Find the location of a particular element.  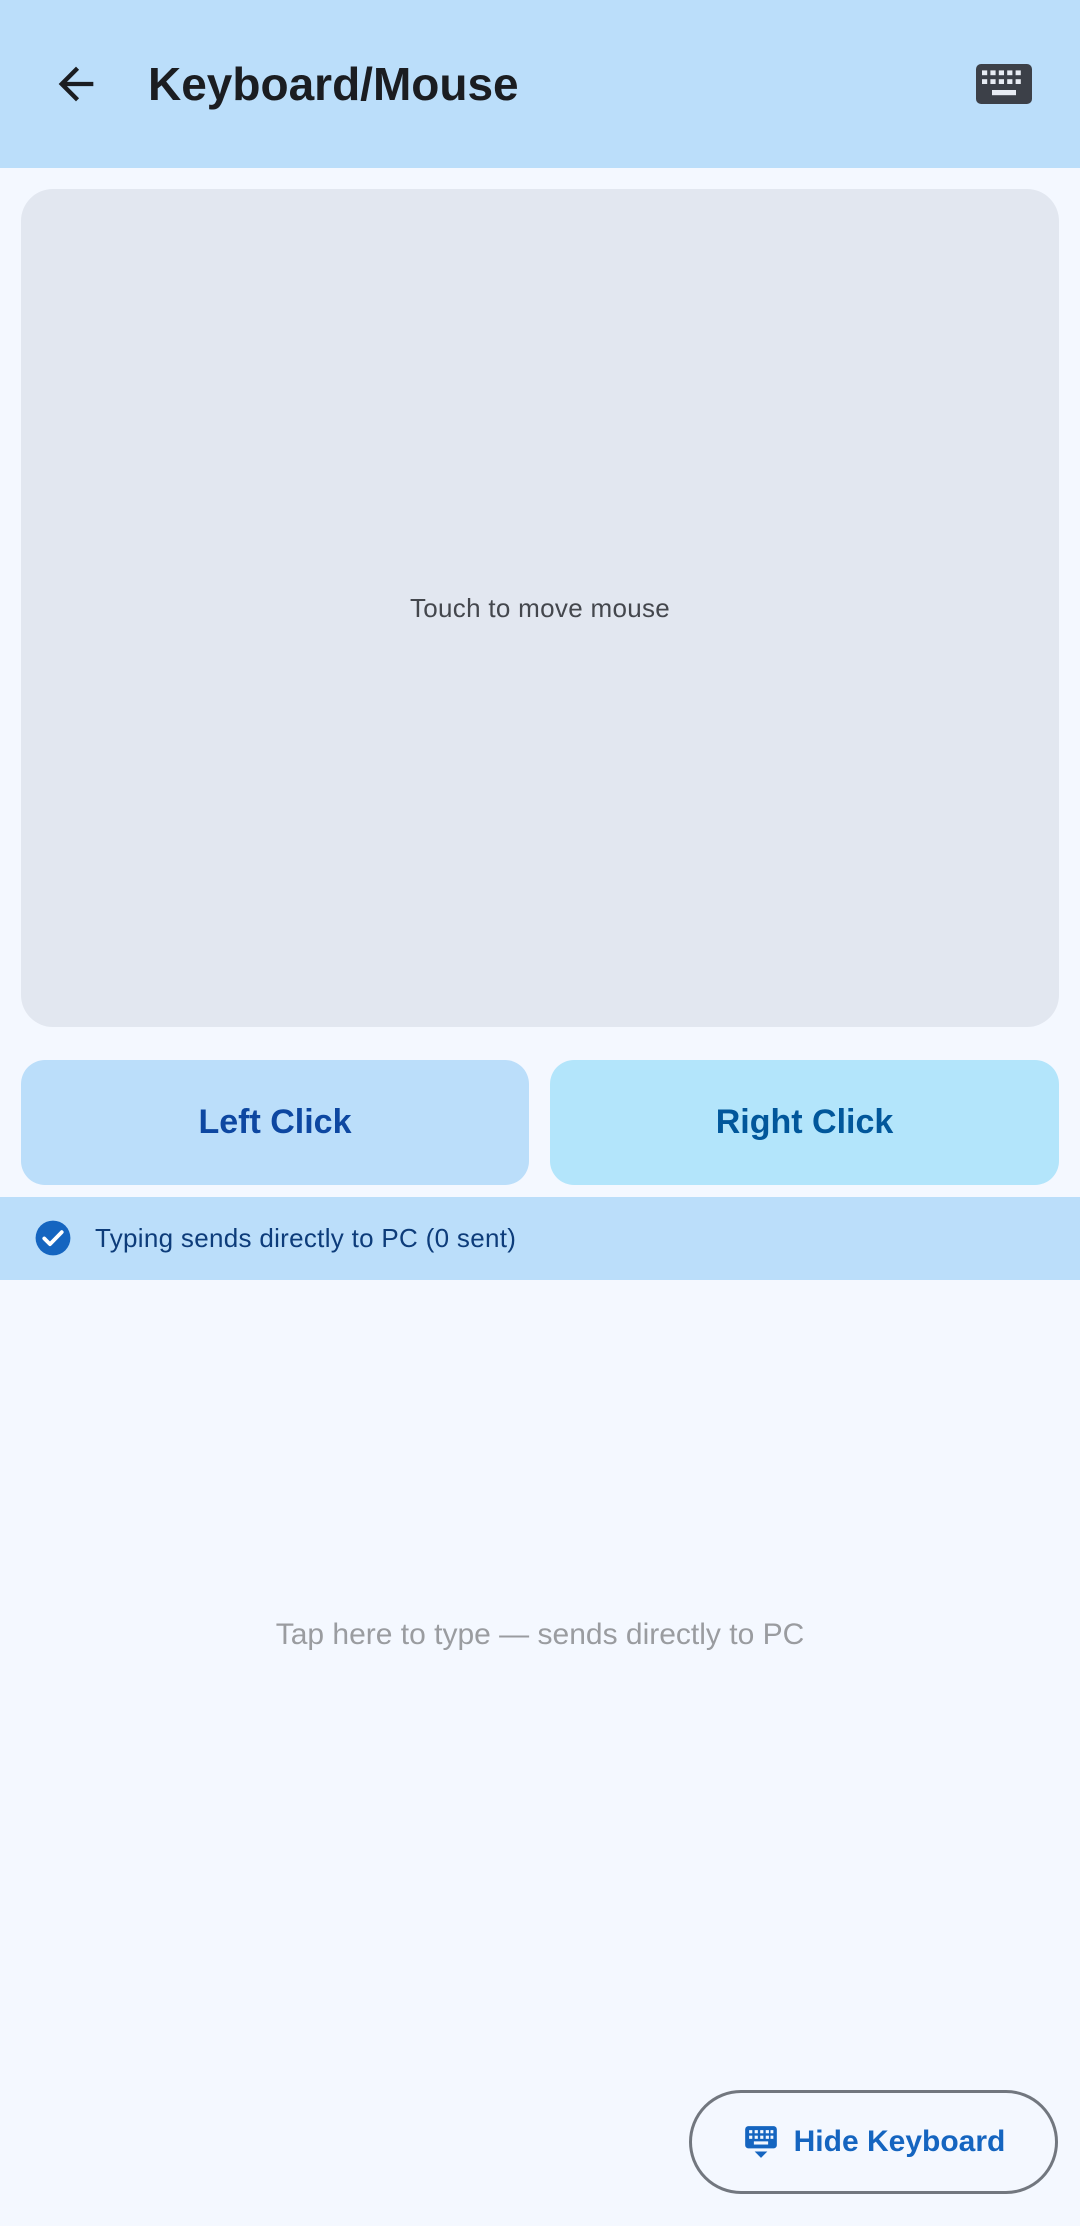

keyboard-toggle-button is located at coordinates (1004, 84).